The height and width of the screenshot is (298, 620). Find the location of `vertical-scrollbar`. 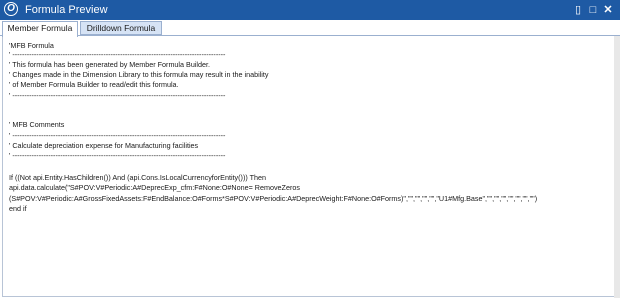

vertical-scrollbar is located at coordinates (617, 167).